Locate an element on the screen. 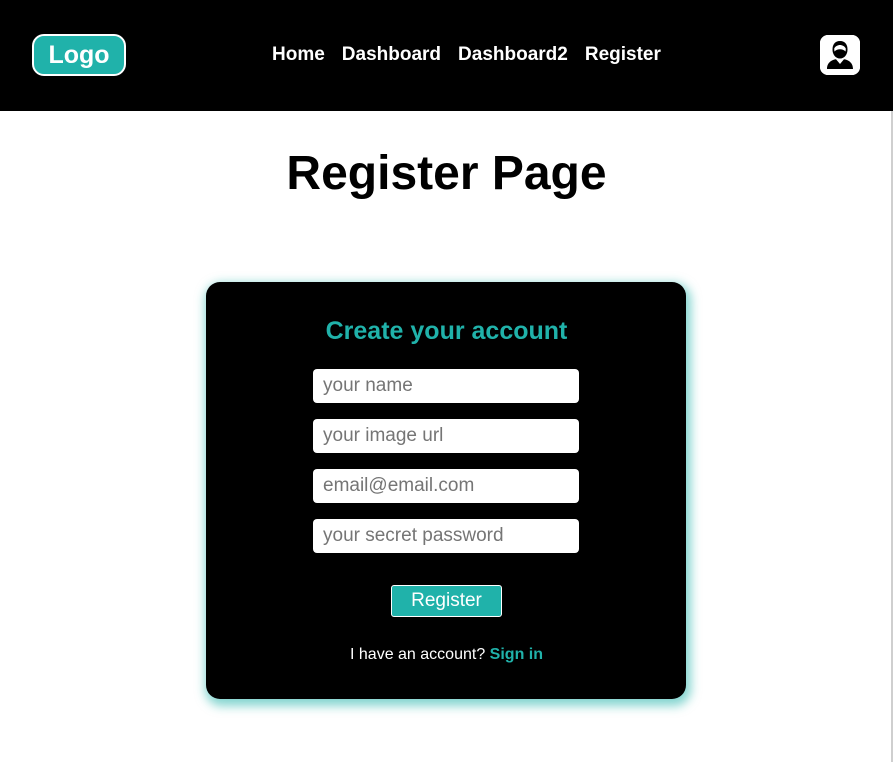  user-avatar-button is located at coordinates (840, 55).